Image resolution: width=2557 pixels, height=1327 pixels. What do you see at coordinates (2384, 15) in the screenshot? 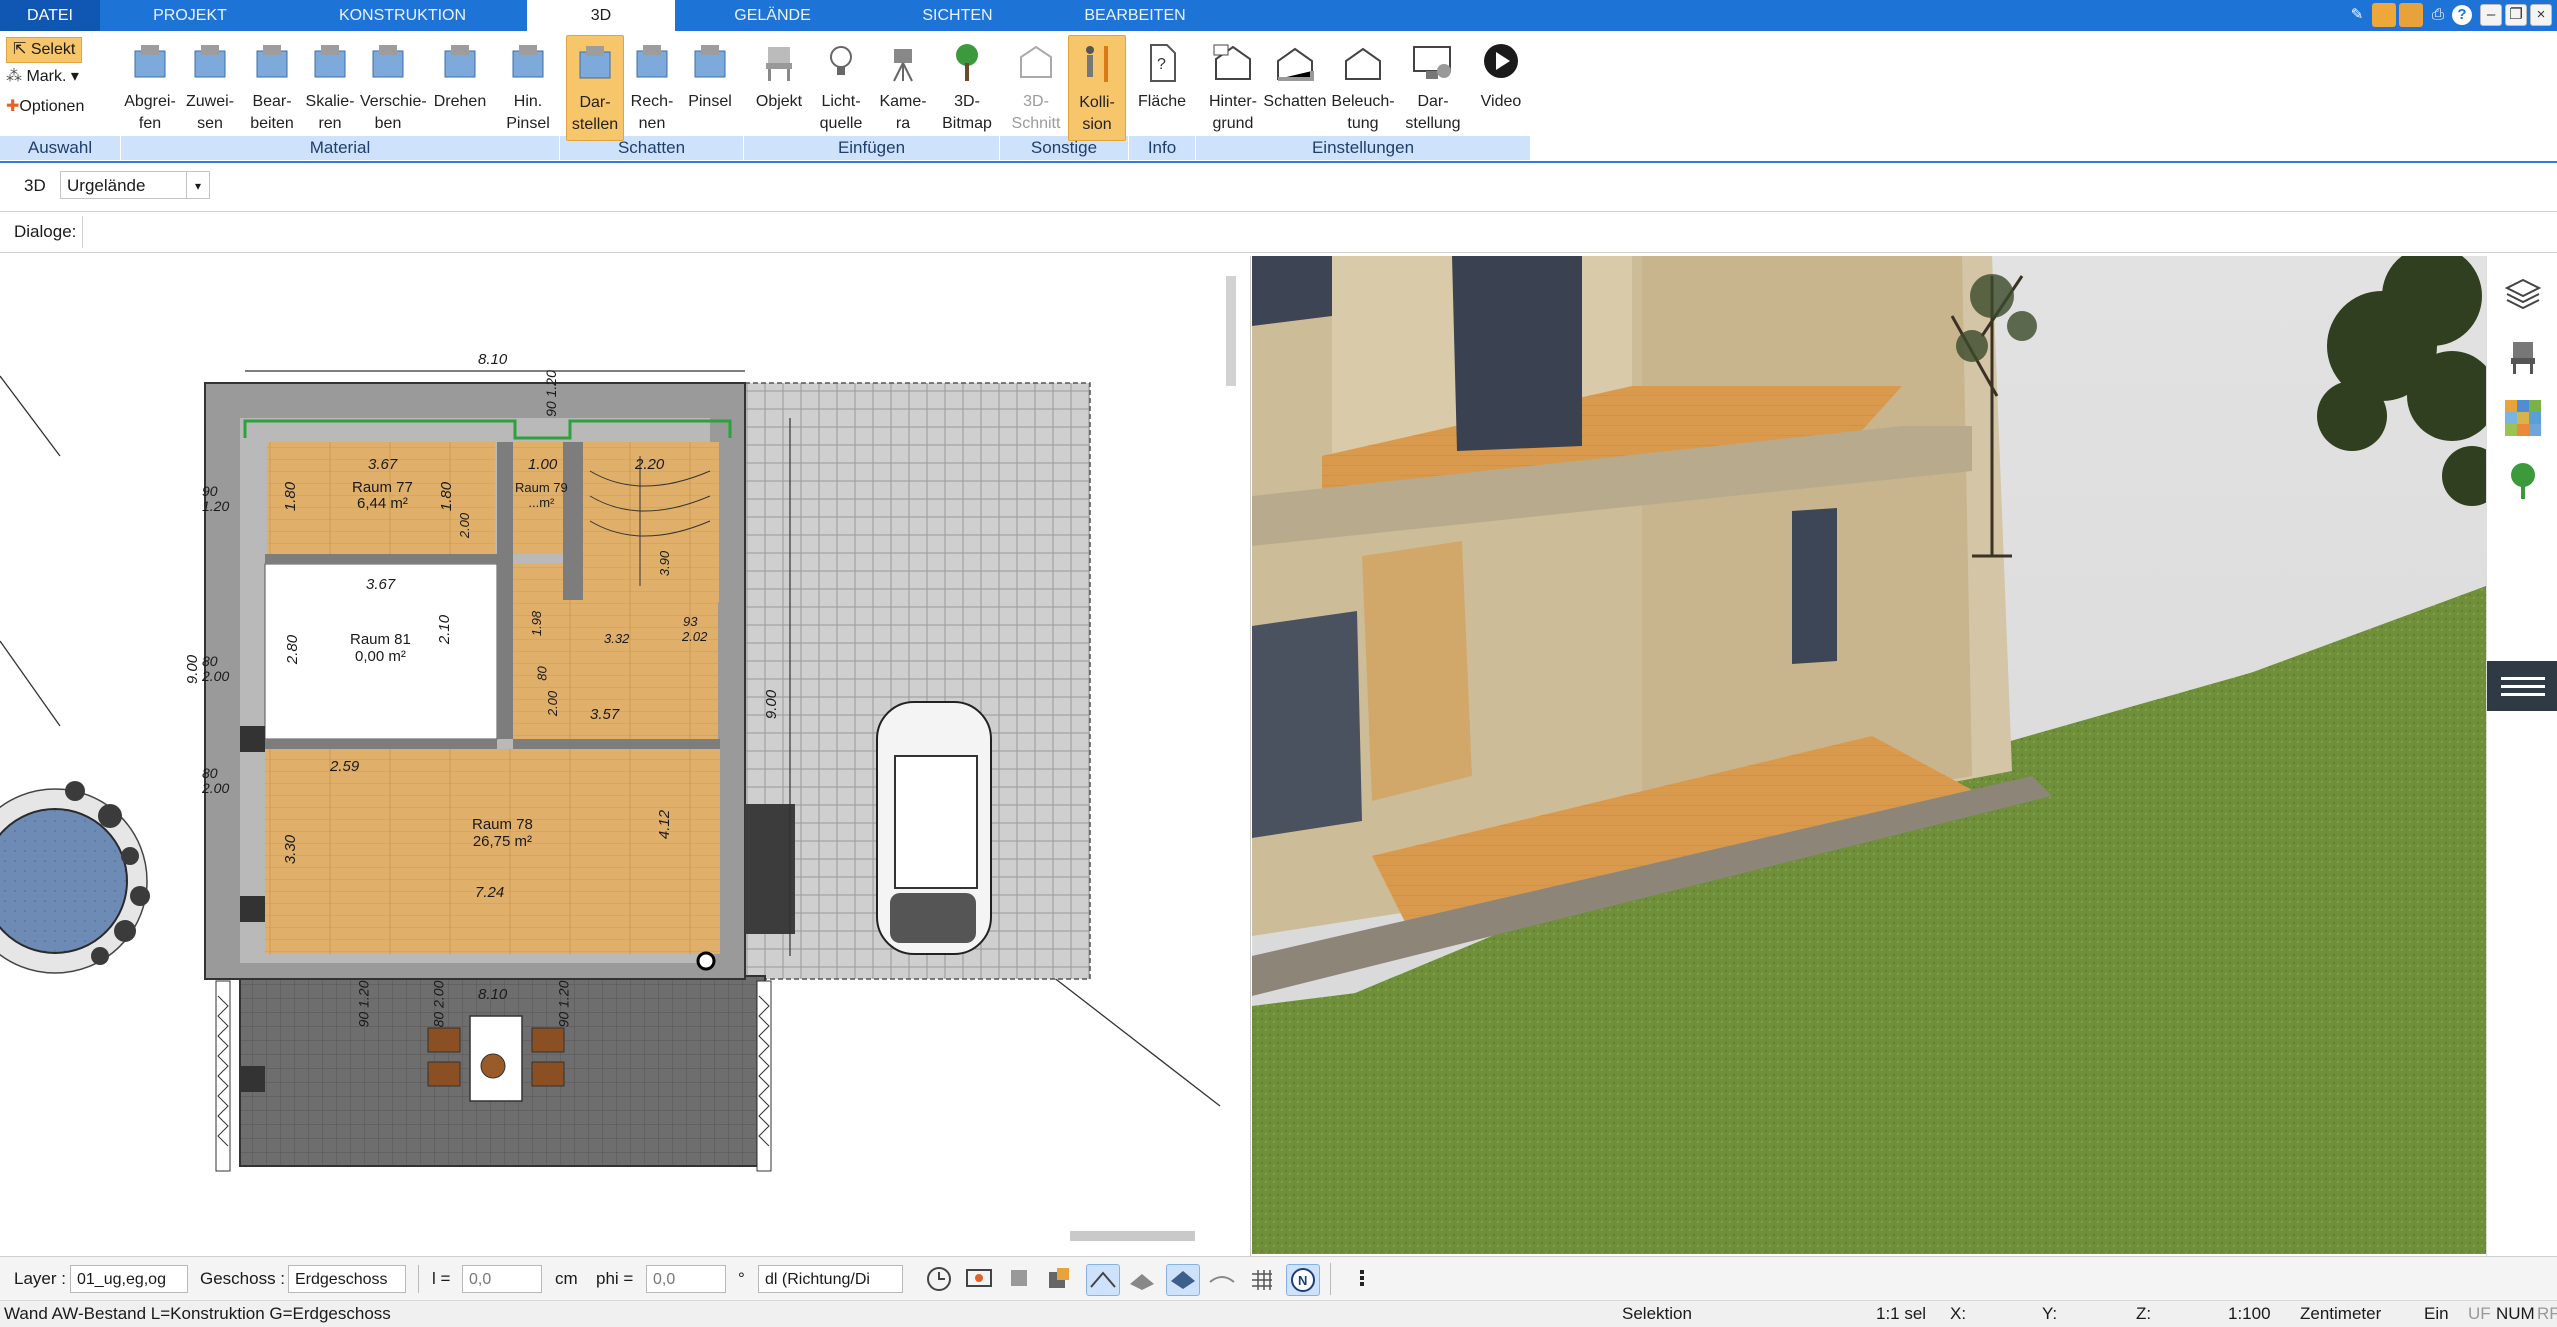
I see `folder-icon` at bounding box center [2384, 15].